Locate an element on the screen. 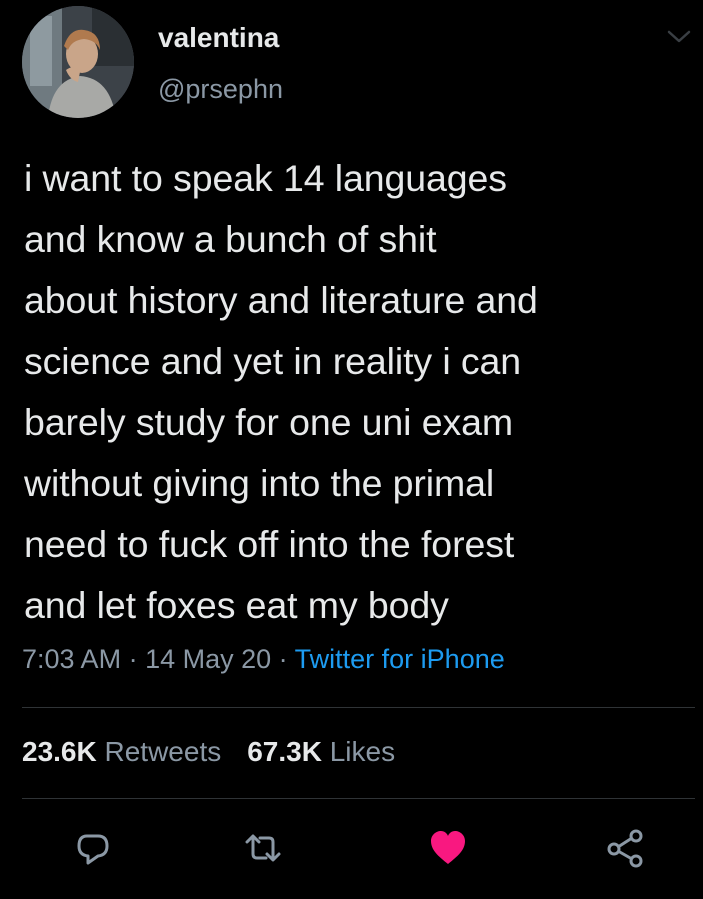  profile-photo-icon is located at coordinates (78, 62).